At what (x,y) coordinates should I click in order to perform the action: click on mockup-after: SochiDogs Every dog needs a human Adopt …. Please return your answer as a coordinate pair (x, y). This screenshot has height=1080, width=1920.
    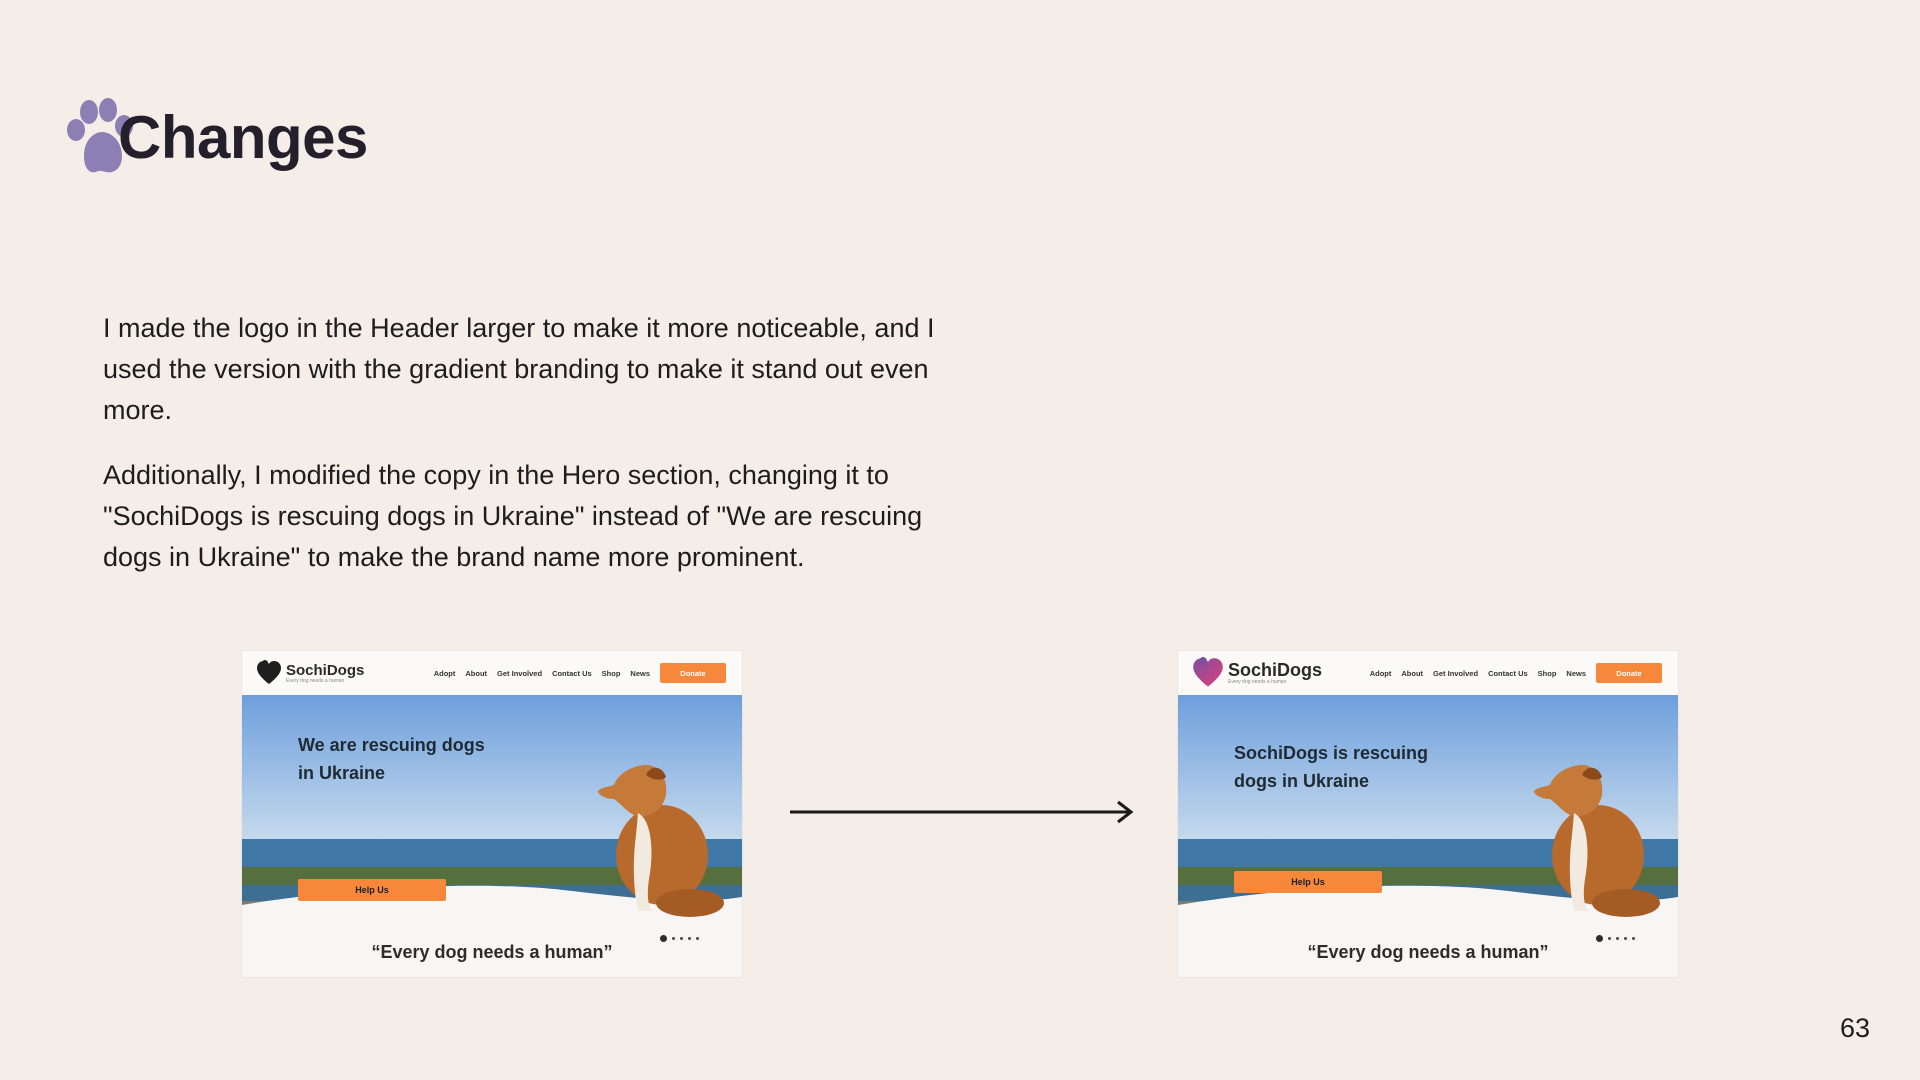
    Looking at the image, I should click on (1428, 814).